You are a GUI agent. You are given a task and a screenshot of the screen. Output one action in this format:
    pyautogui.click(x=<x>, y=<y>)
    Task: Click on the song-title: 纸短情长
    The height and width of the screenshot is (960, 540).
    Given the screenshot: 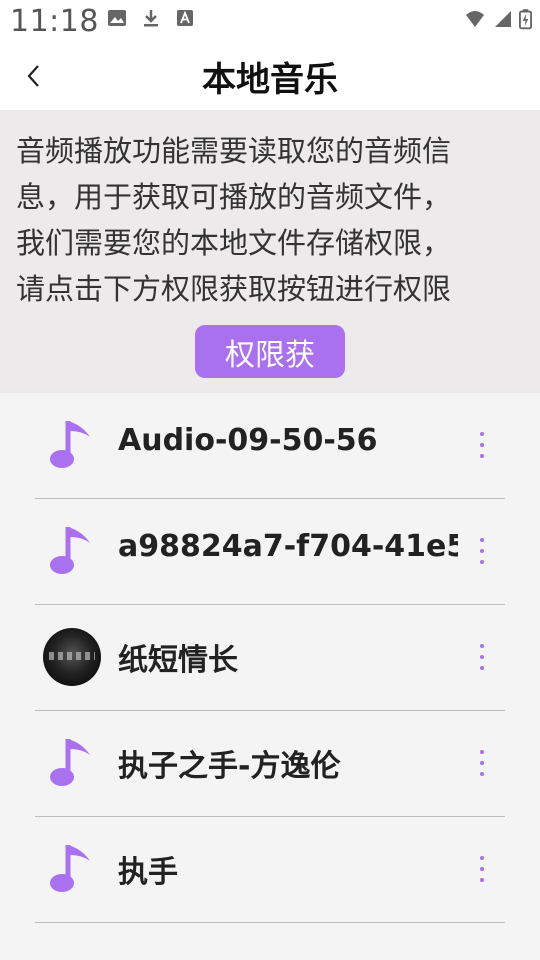 What is the action you would take?
    pyautogui.click(x=178, y=660)
    